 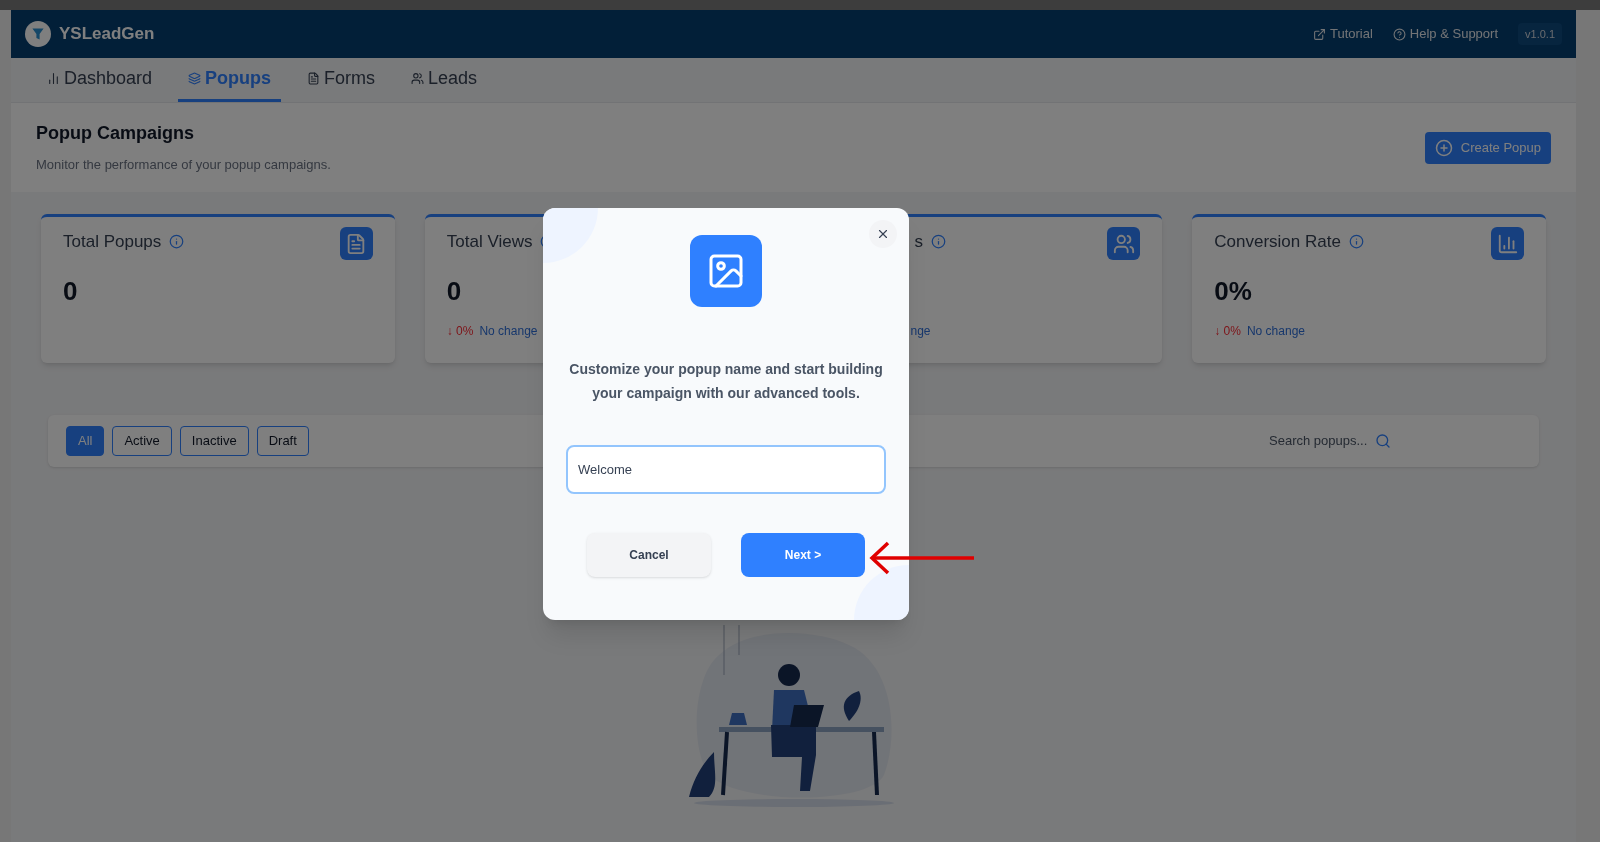 What do you see at coordinates (918, 242) in the screenshot?
I see `stat-title: s` at bounding box center [918, 242].